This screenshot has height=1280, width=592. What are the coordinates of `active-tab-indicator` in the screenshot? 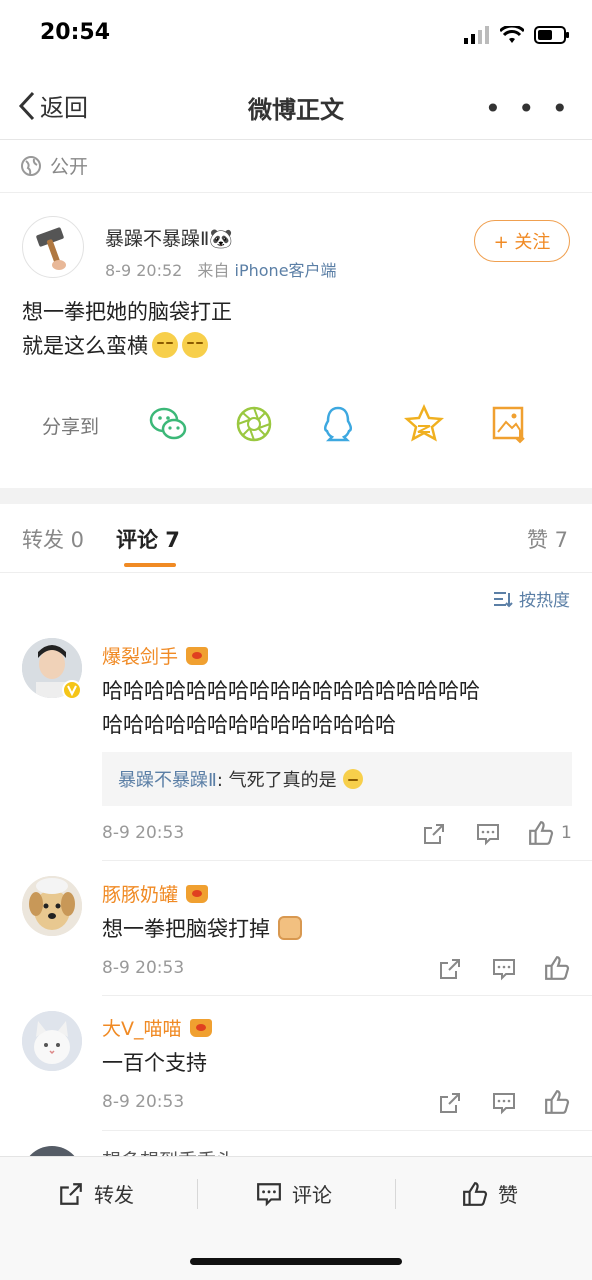 It's located at (150, 565).